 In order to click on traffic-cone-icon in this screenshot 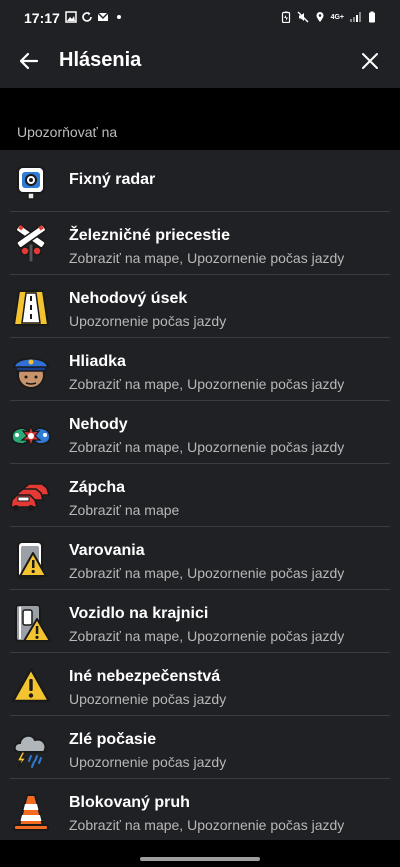, I will do `click(31, 812)`.